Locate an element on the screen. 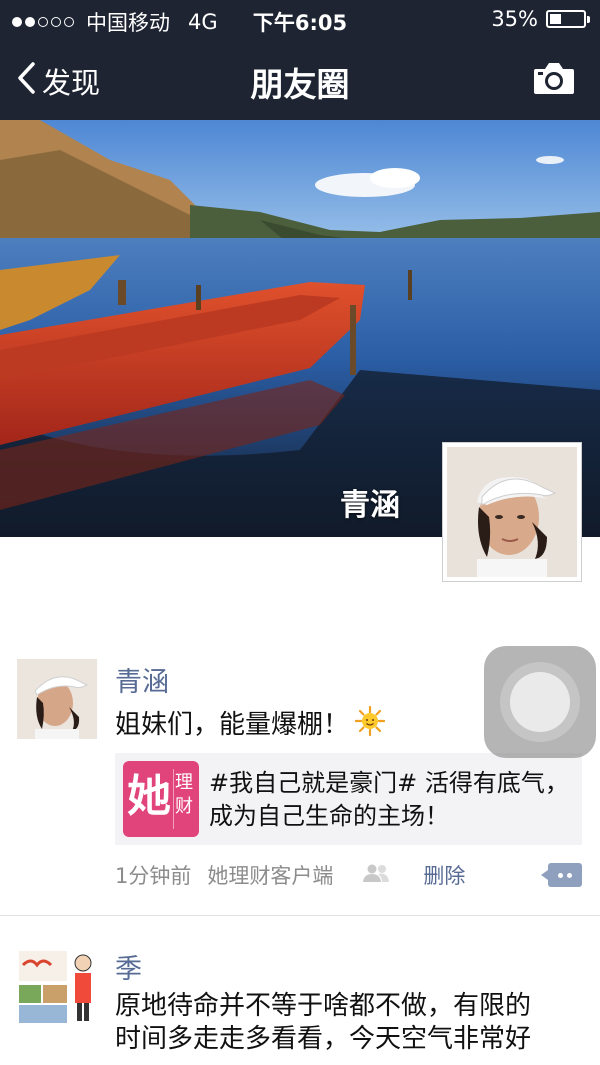 The height and width of the screenshot is (1065, 600). status-bar: 中国移动 4G 下午6:05 35% is located at coordinates (300, 20).